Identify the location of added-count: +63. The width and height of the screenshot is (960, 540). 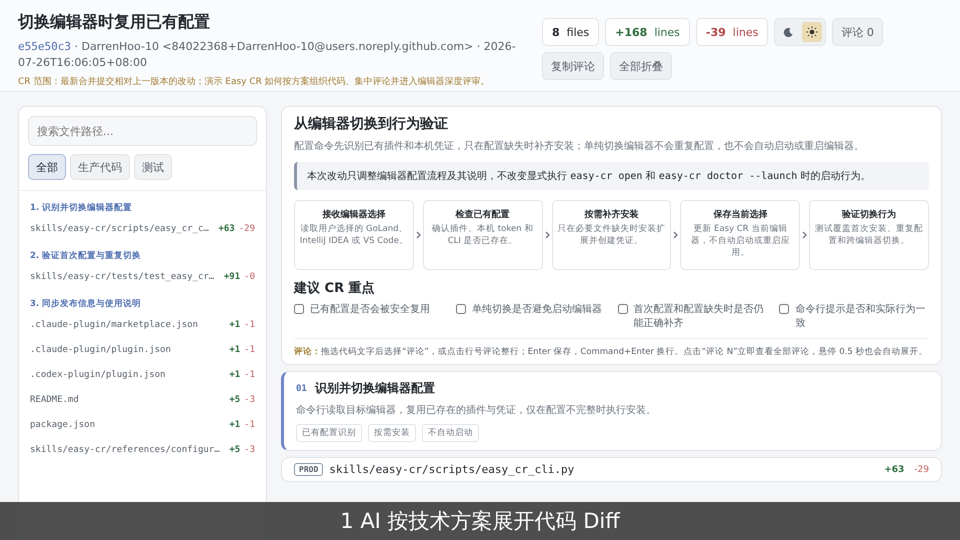
(894, 469).